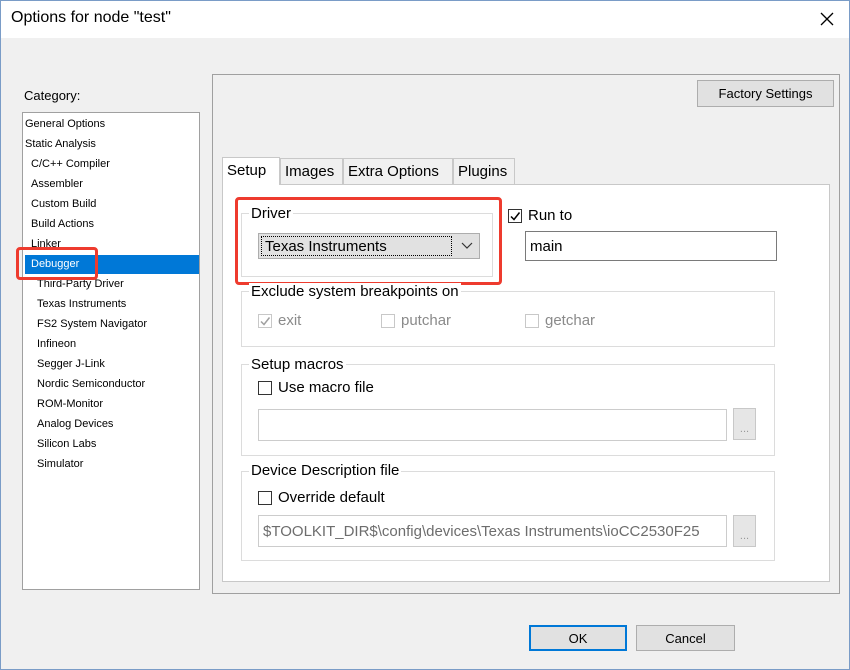  What do you see at coordinates (467, 246) in the screenshot?
I see `chevron-down-icon` at bounding box center [467, 246].